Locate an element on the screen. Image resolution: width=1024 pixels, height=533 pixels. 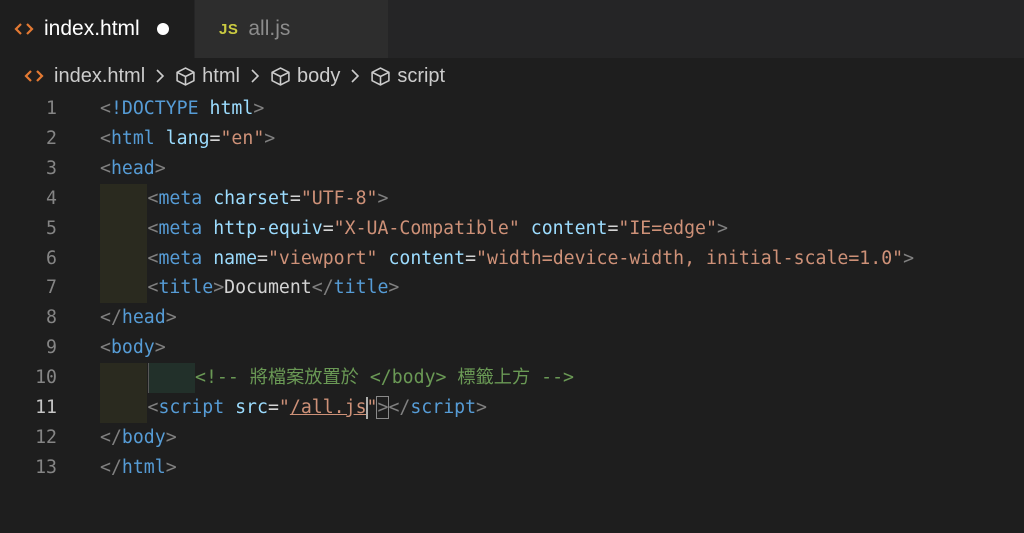
breadcrumb-item-label: html is located at coordinates (221, 75).